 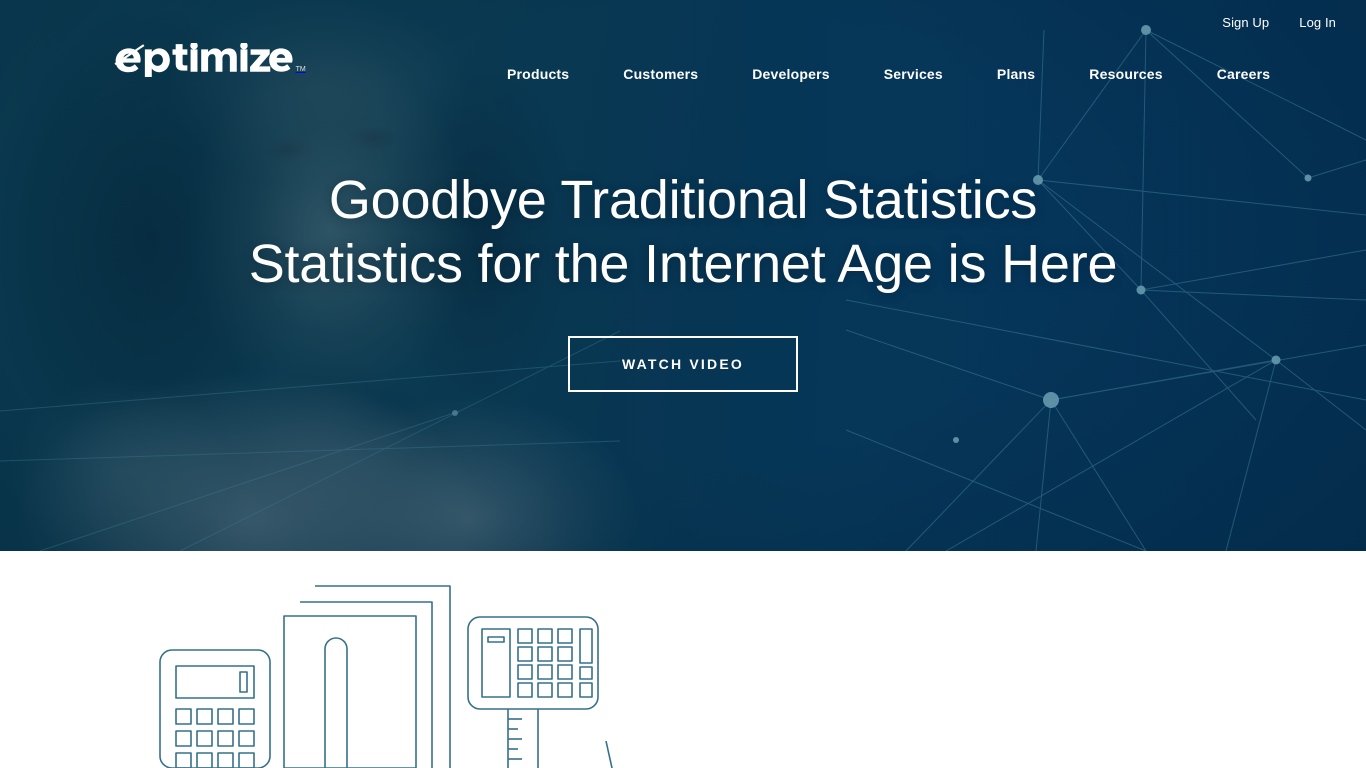 I want to click on nav-item-resources: Resources, so click(x=1125, y=74).